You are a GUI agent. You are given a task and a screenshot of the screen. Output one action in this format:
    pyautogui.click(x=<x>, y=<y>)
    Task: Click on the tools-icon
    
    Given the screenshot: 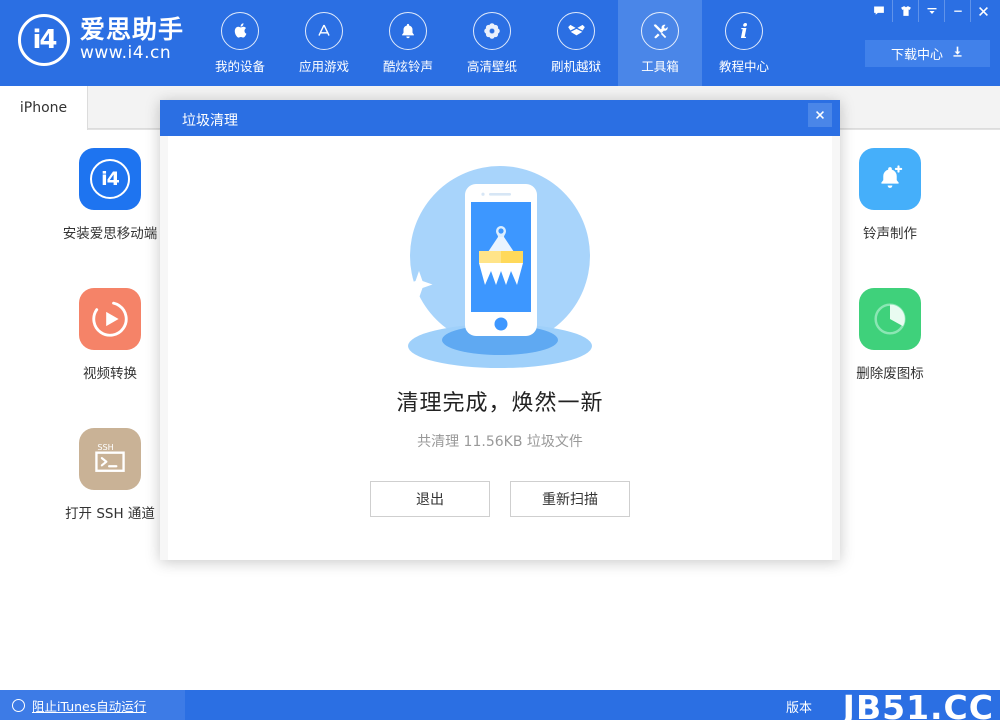 What is the action you would take?
    pyautogui.click(x=660, y=30)
    